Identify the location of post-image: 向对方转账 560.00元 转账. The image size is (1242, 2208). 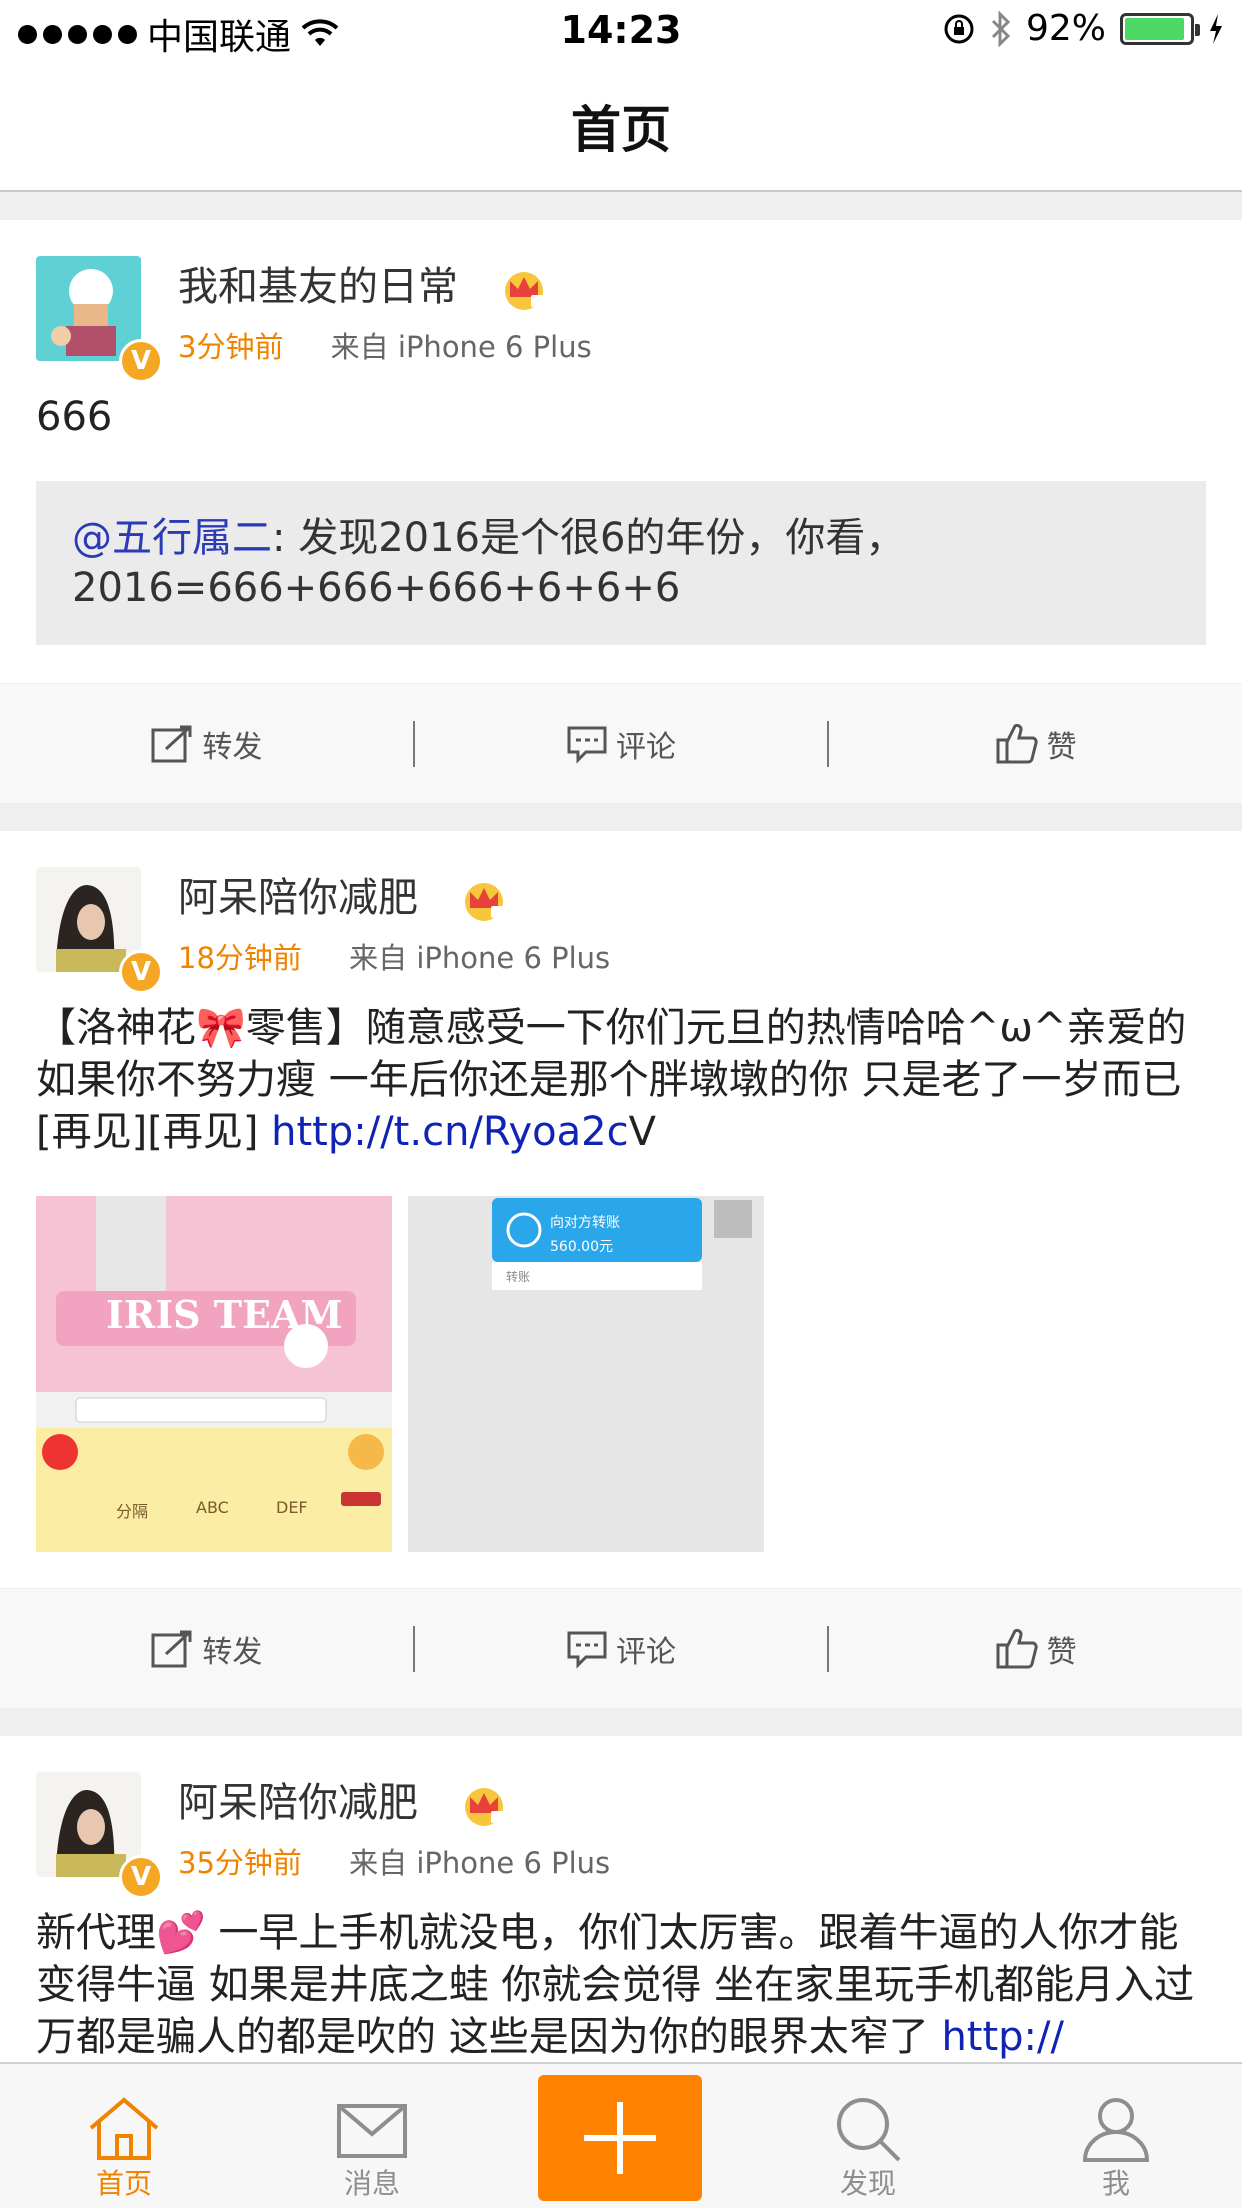
(586, 1374).